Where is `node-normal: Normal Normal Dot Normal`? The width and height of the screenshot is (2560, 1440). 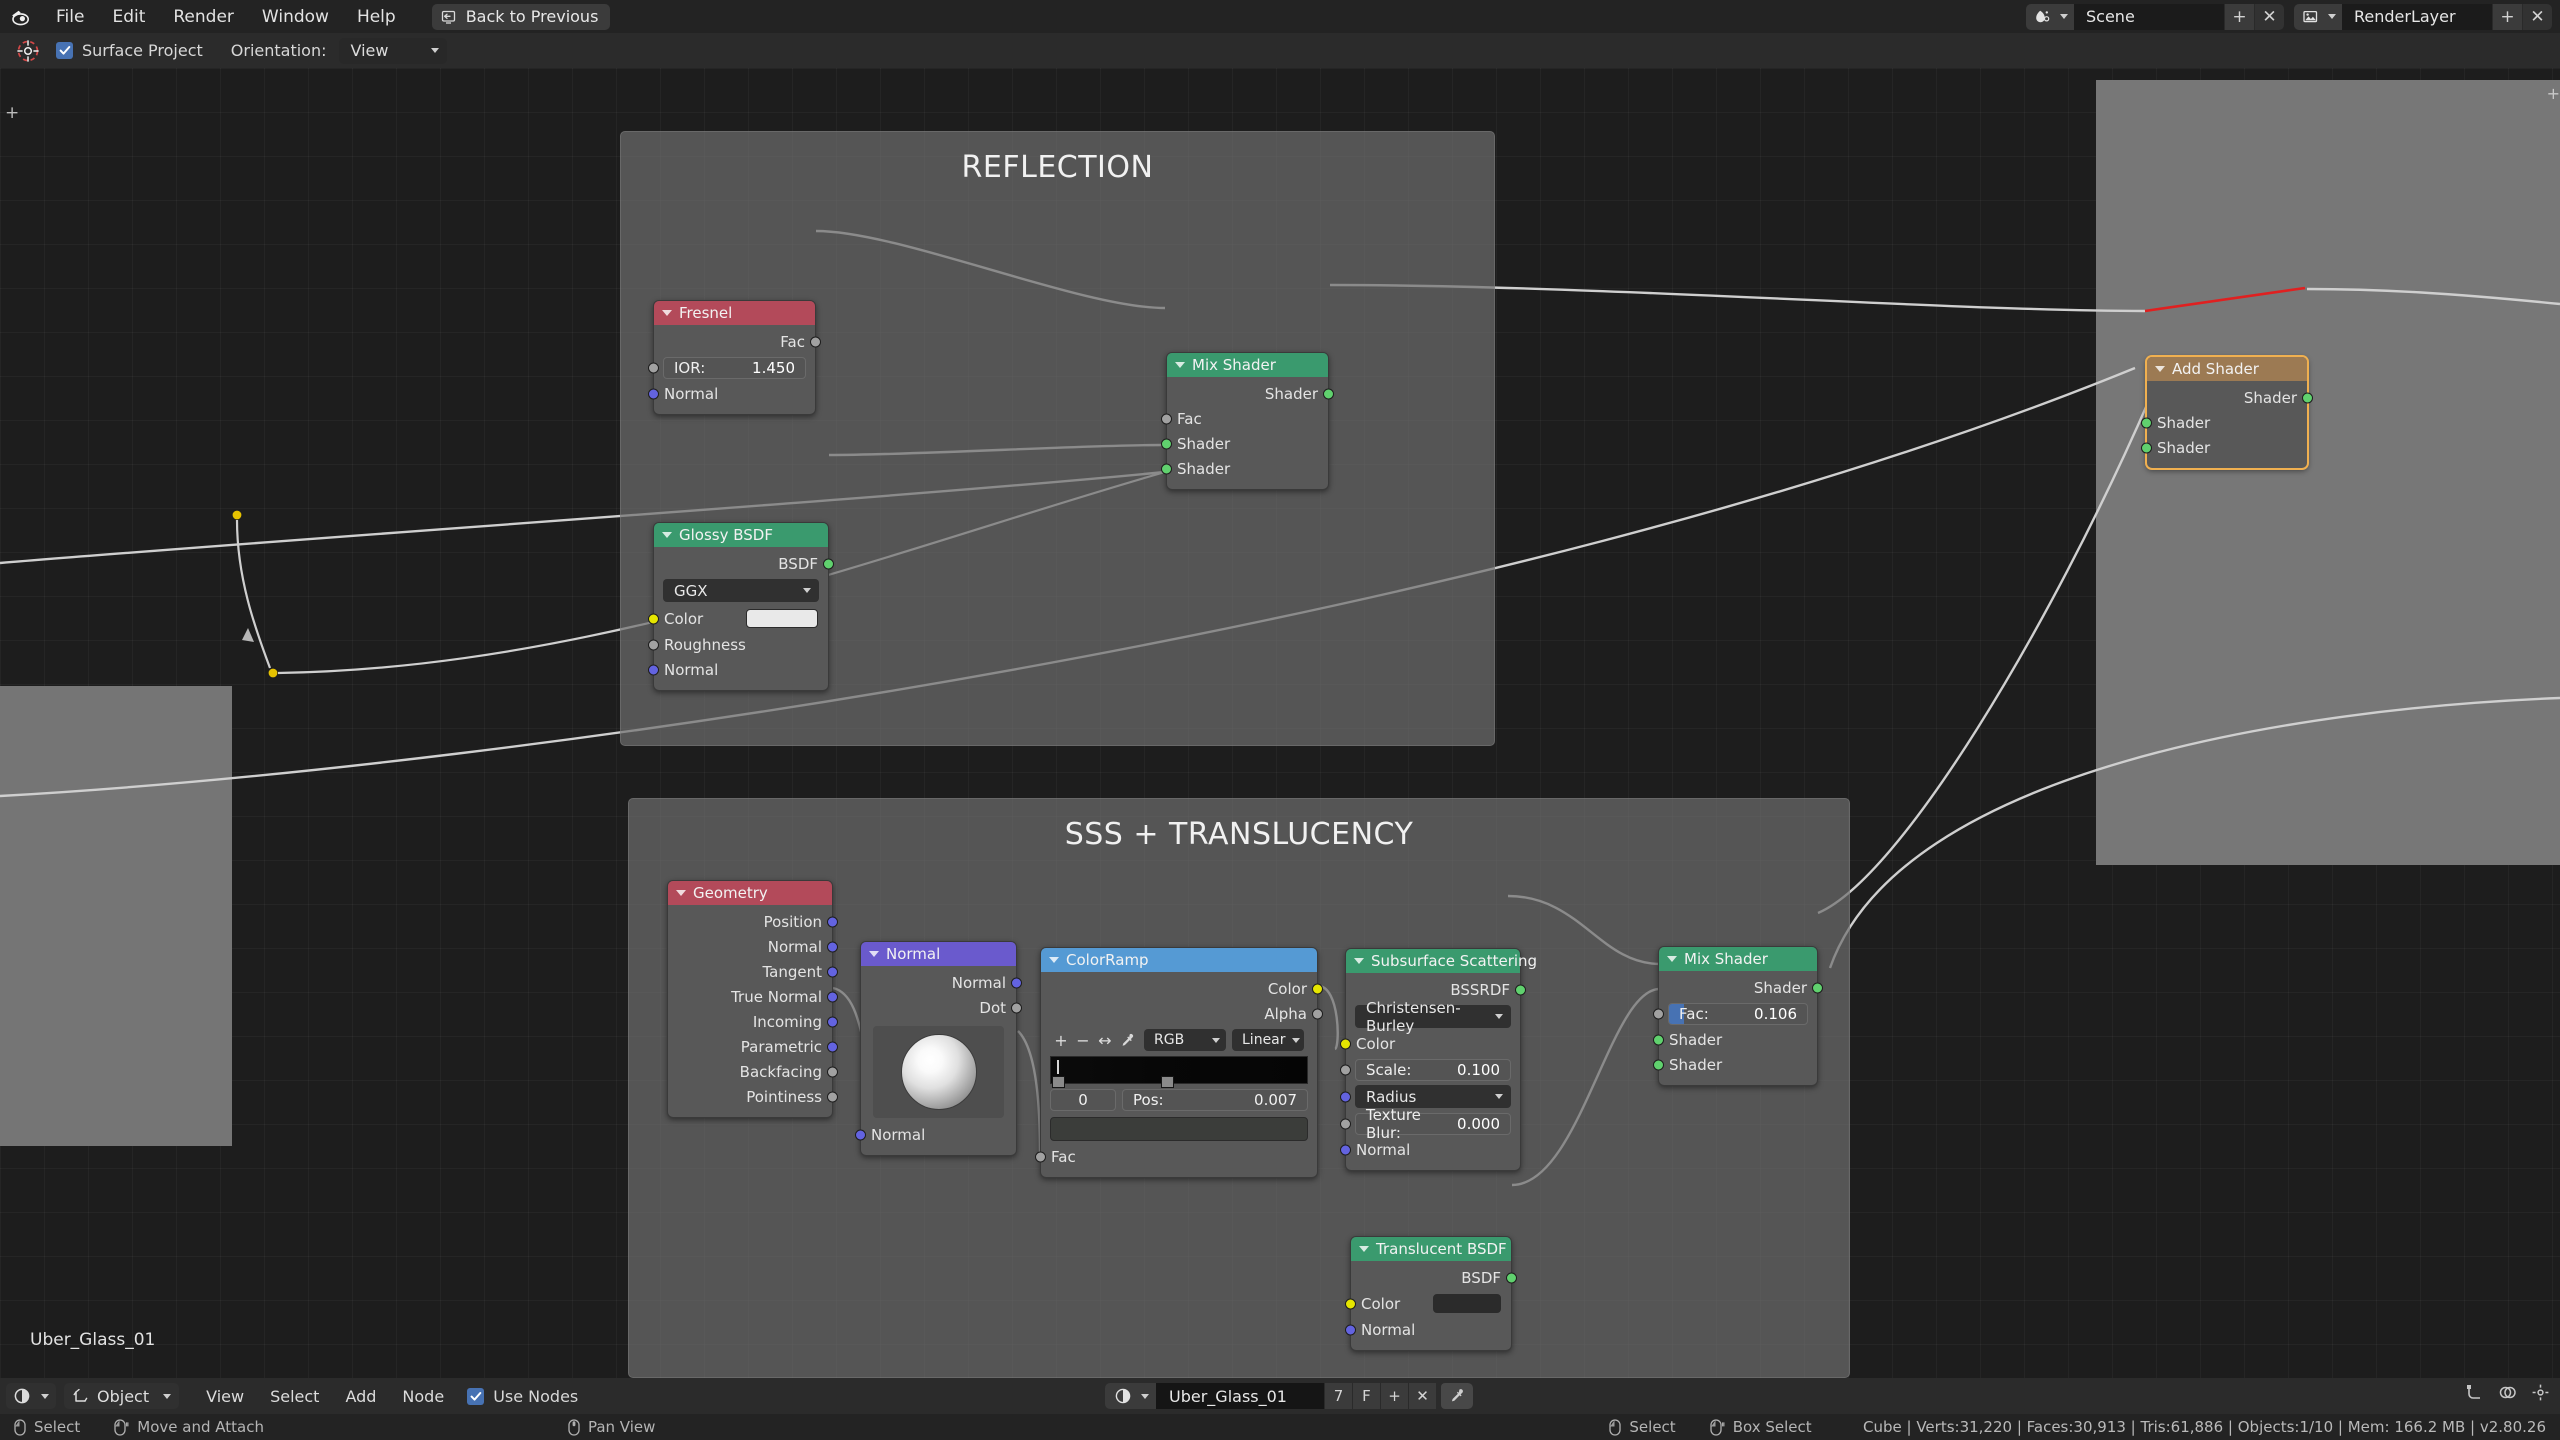 node-normal: Normal Normal Dot Normal is located at coordinates (938, 1048).